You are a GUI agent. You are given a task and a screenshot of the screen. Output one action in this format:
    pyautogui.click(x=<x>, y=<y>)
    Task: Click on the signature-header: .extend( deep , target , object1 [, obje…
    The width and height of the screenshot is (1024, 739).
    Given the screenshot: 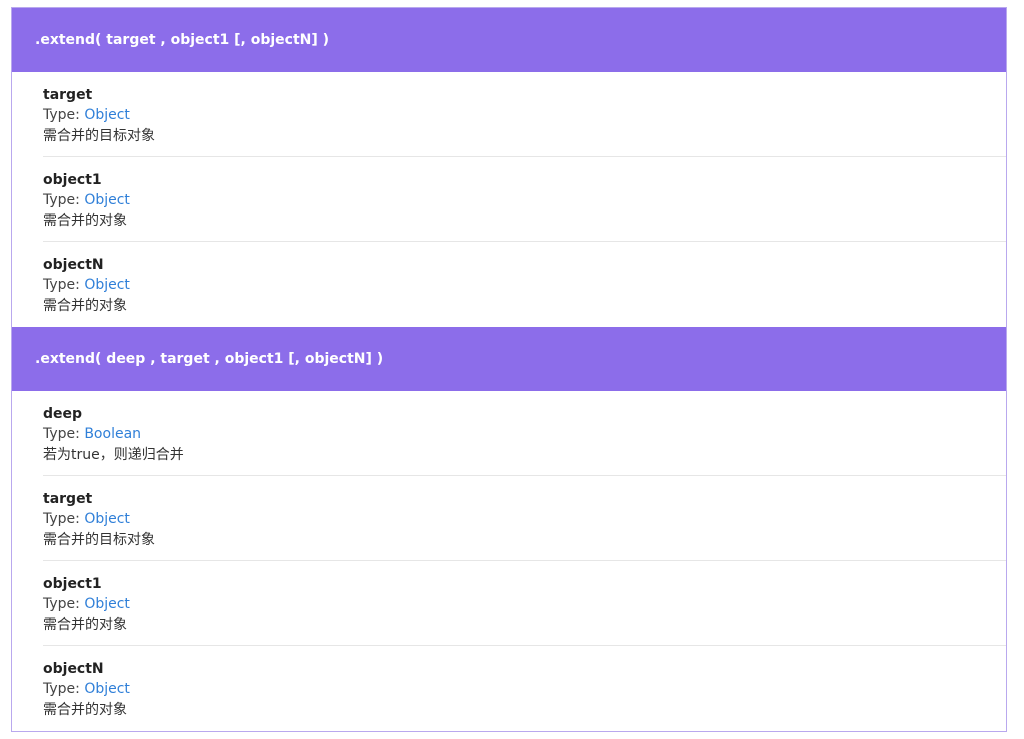 What is the action you would take?
    pyautogui.click(x=509, y=359)
    